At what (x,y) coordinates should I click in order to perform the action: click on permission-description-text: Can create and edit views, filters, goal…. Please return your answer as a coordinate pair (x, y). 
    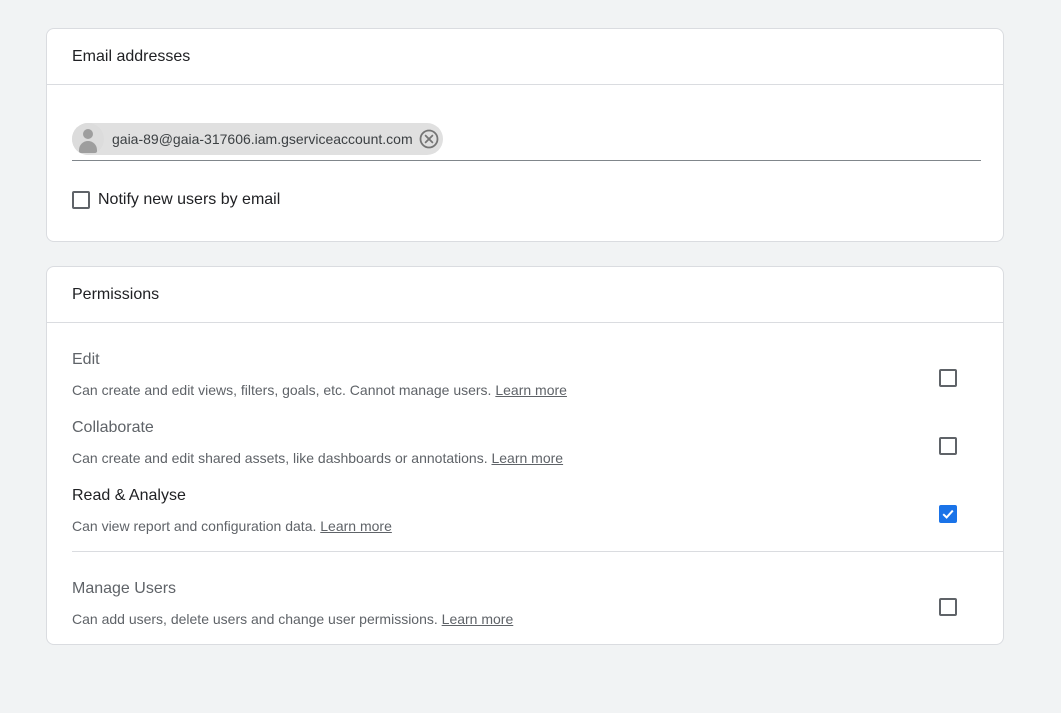
    Looking at the image, I should click on (282, 390).